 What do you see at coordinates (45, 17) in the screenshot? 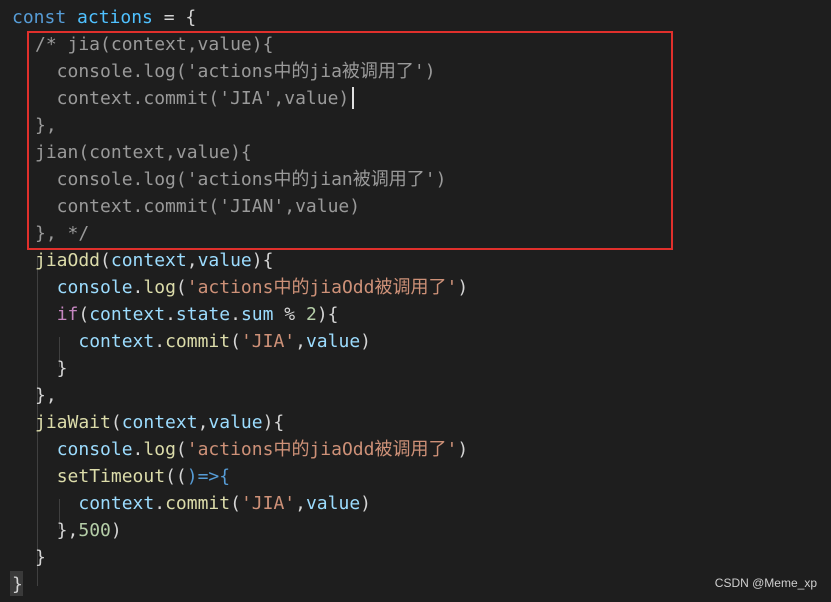
I see `code-token: const` at bounding box center [45, 17].